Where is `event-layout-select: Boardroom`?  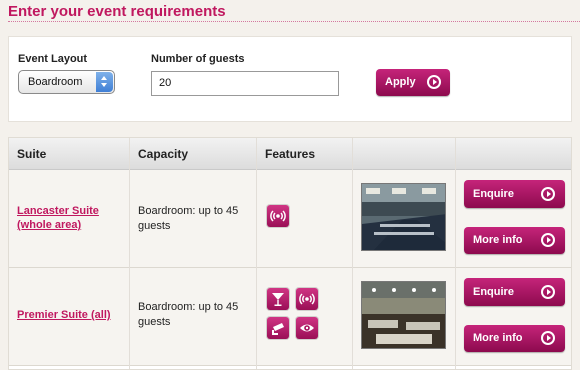 event-layout-select: Boardroom is located at coordinates (66, 82).